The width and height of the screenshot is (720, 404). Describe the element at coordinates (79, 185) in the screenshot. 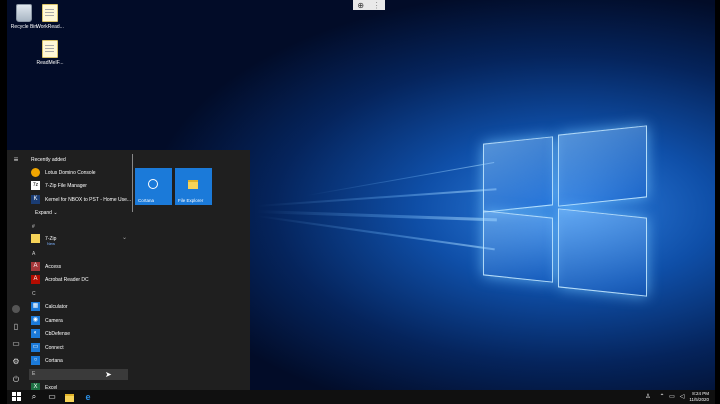

I see `list-item: 7z 7-Zip File Manager` at that location.